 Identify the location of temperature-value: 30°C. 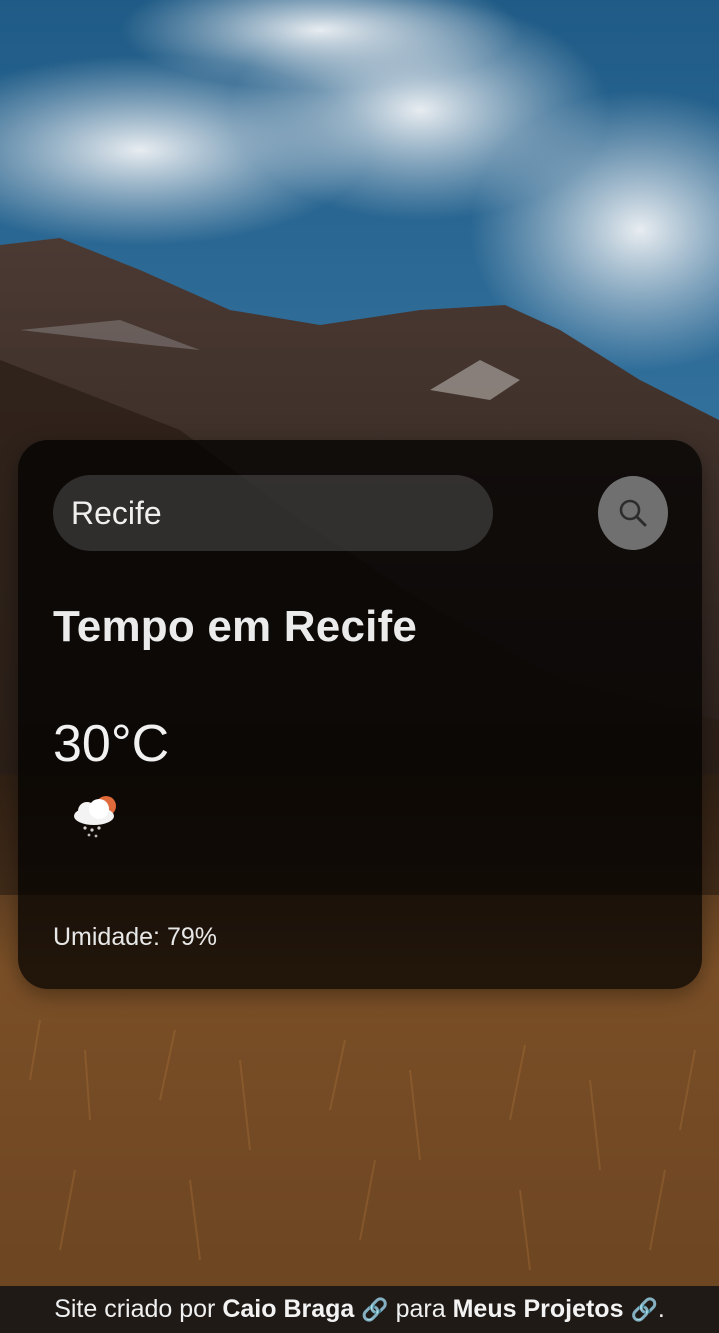
(111, 744).